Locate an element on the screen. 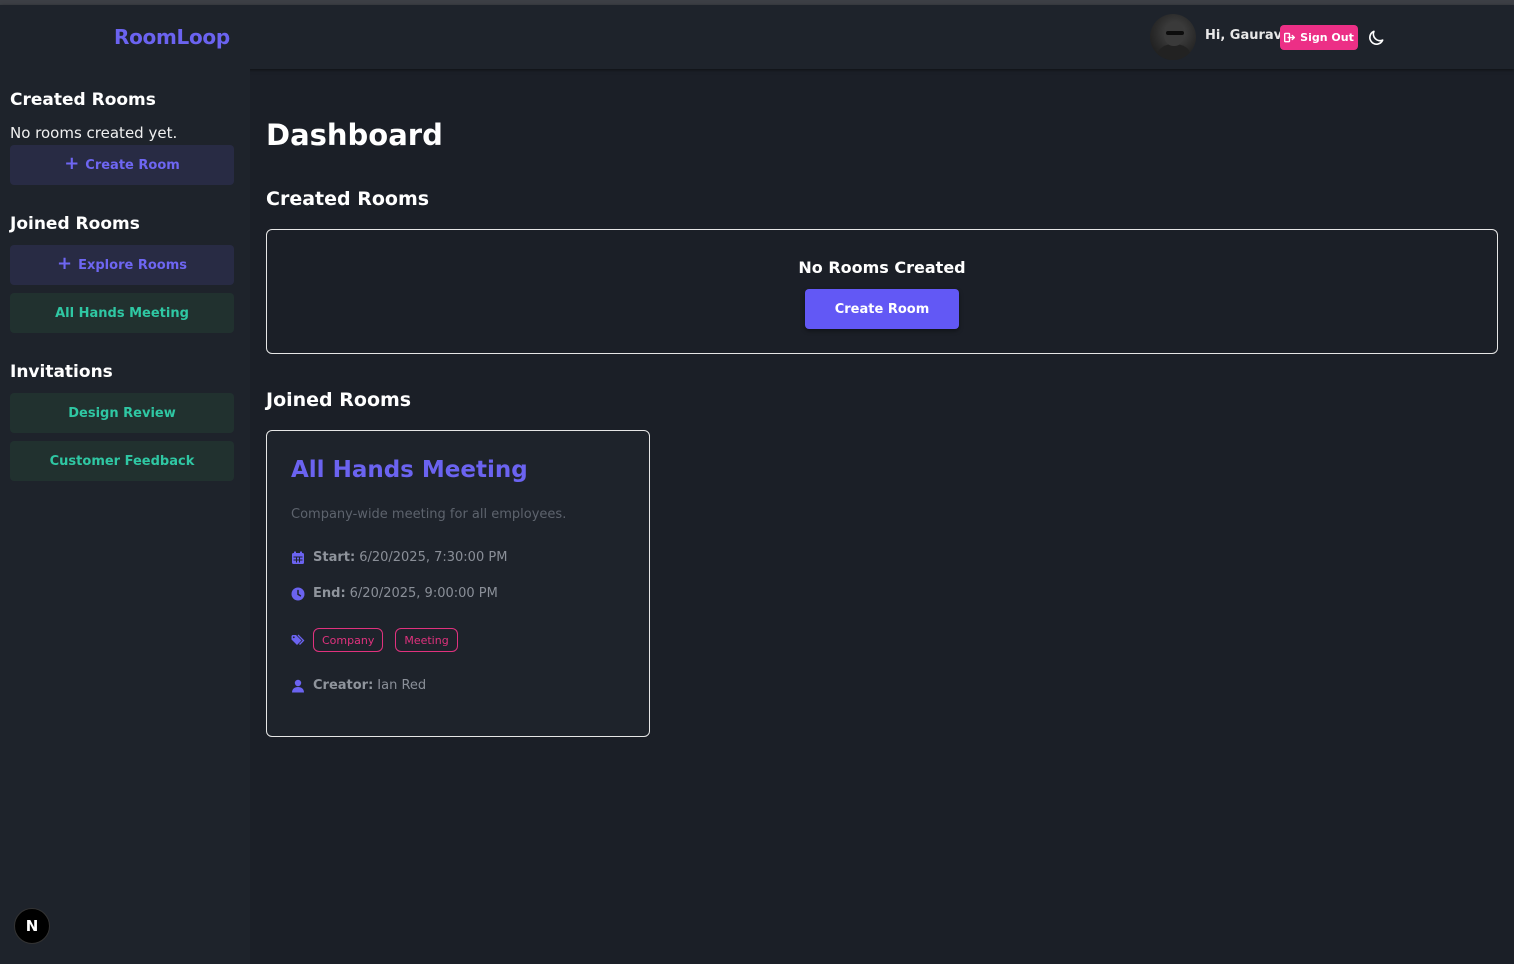 This screenshot has height=964, width=1514. room-card-start-row: Start: 6/20/2025, 7:30:00 PM is located at coordinates (399, 557).